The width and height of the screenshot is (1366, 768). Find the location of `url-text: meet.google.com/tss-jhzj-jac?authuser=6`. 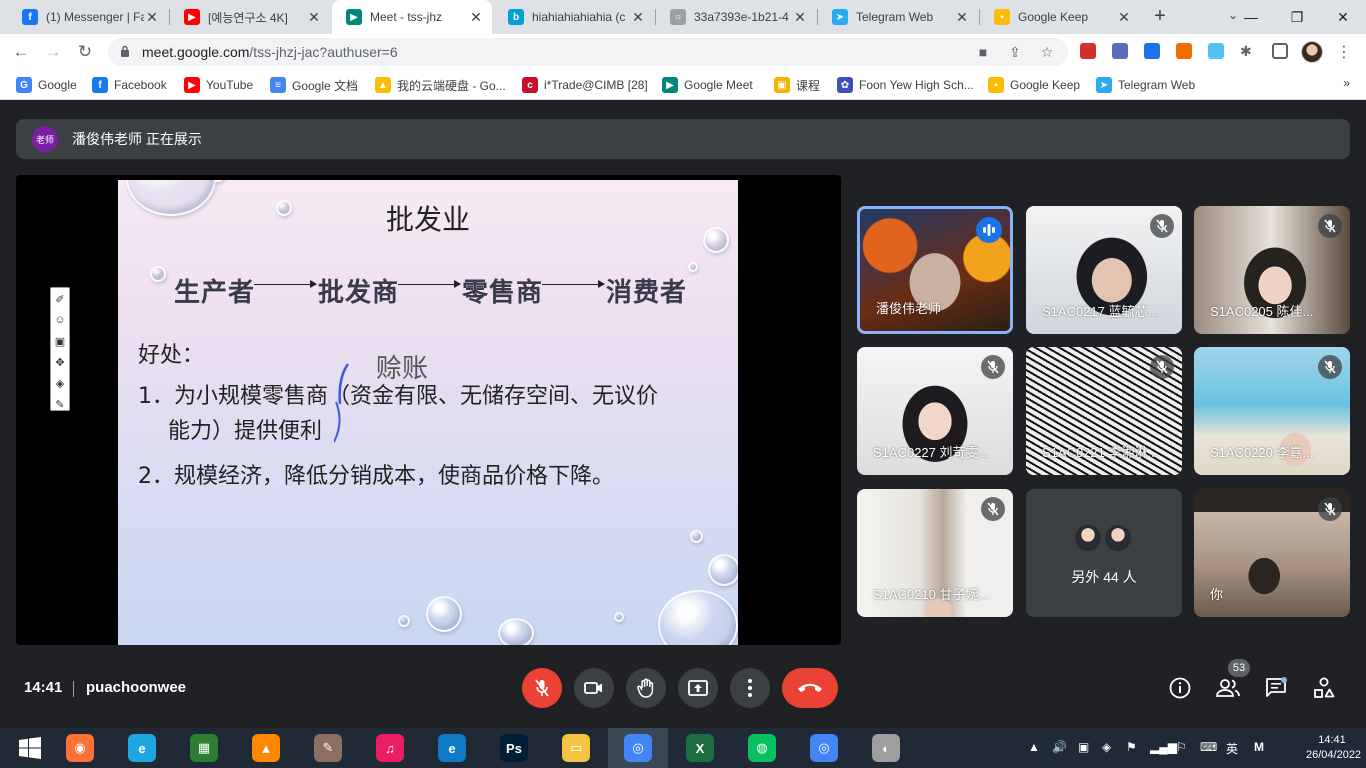

url-text: meet.google.com/tss-jhzj-jac?authuser=6 is located at coordinates (270, 52).